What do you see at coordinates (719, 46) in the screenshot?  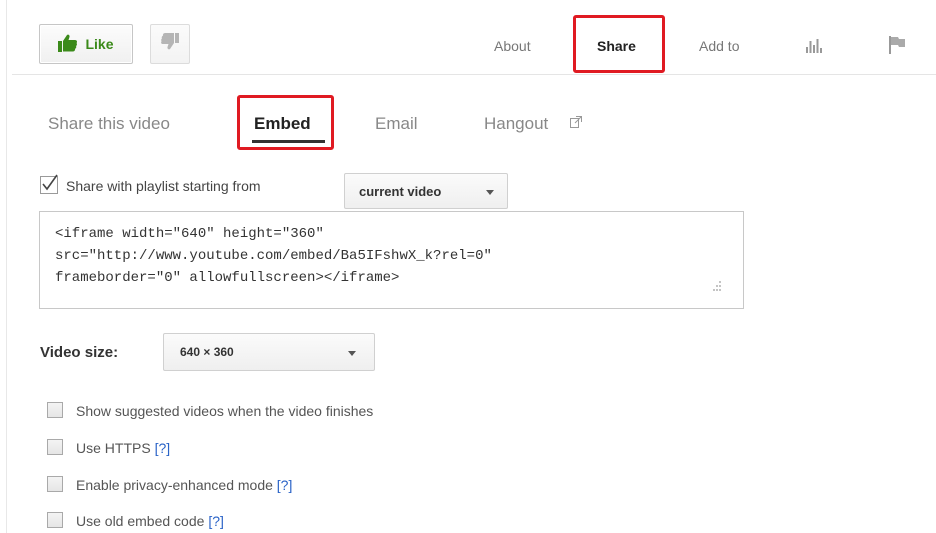 I see `tab-add-to: Add to` at bounding box center [719, 46].